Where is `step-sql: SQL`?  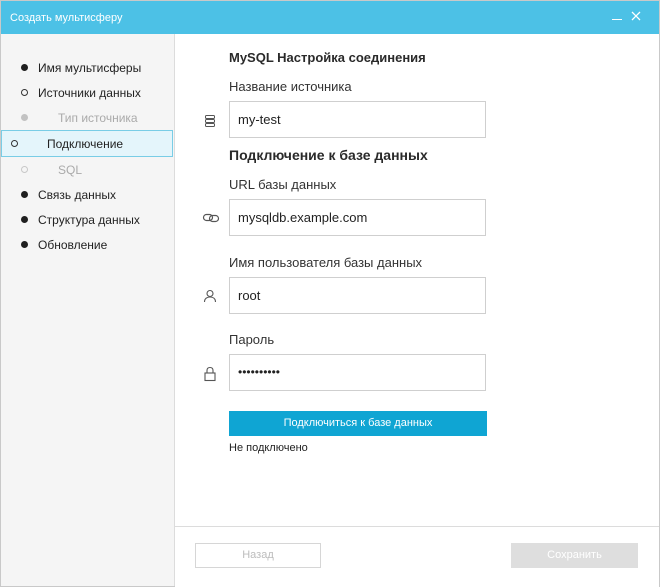
step-sql: SQL is located at coordinates (87, 169).